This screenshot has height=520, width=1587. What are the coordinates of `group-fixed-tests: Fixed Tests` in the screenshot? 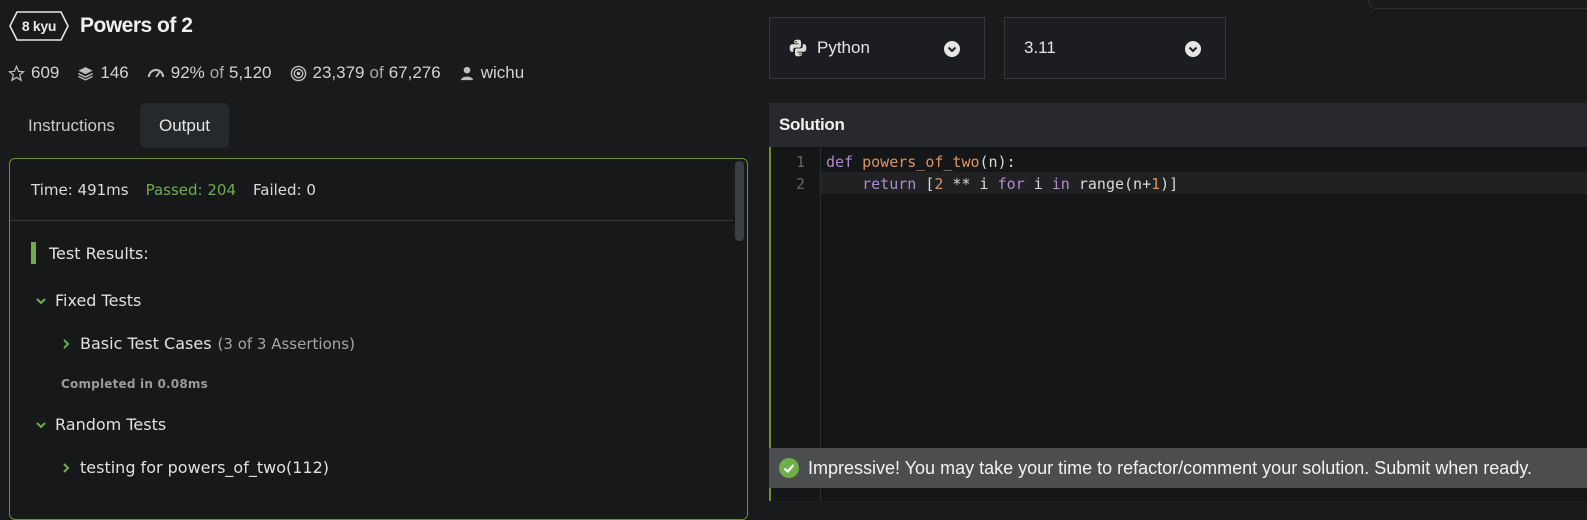 It's located at (88, 300).